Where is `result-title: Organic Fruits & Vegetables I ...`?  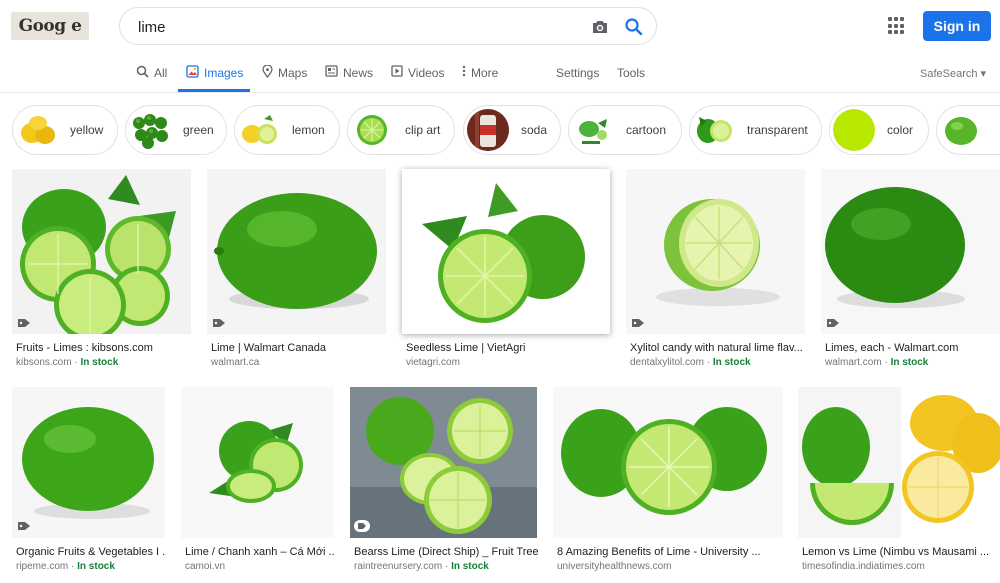
result-title: Organic Fruits & Vegetables I ... is located at coordinates (91, 552).